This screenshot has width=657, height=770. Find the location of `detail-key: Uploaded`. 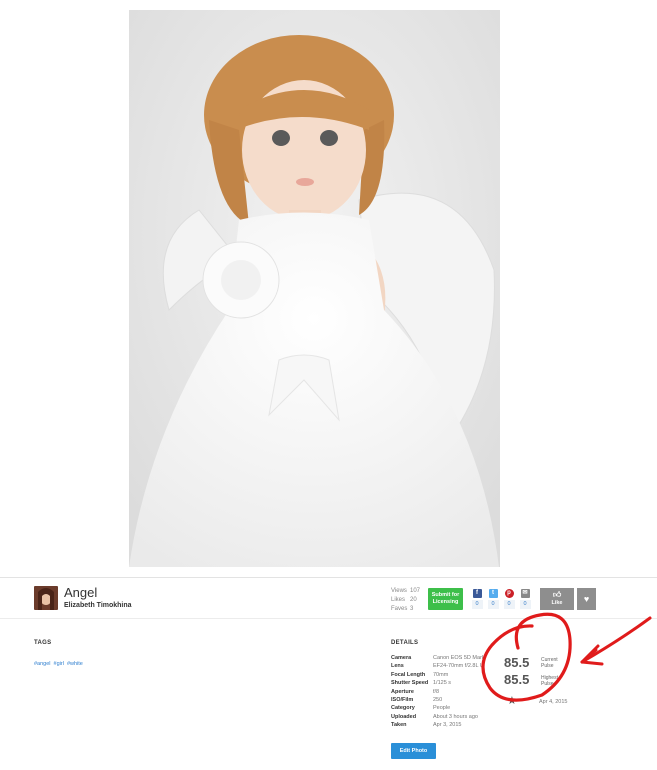

detail-key: Uploaded is located at coordinates (404, 716).